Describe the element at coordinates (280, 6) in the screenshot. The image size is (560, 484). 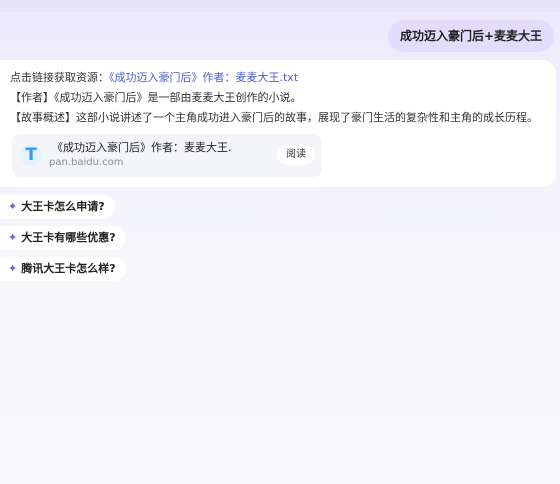
I see `top-strip` at that location.